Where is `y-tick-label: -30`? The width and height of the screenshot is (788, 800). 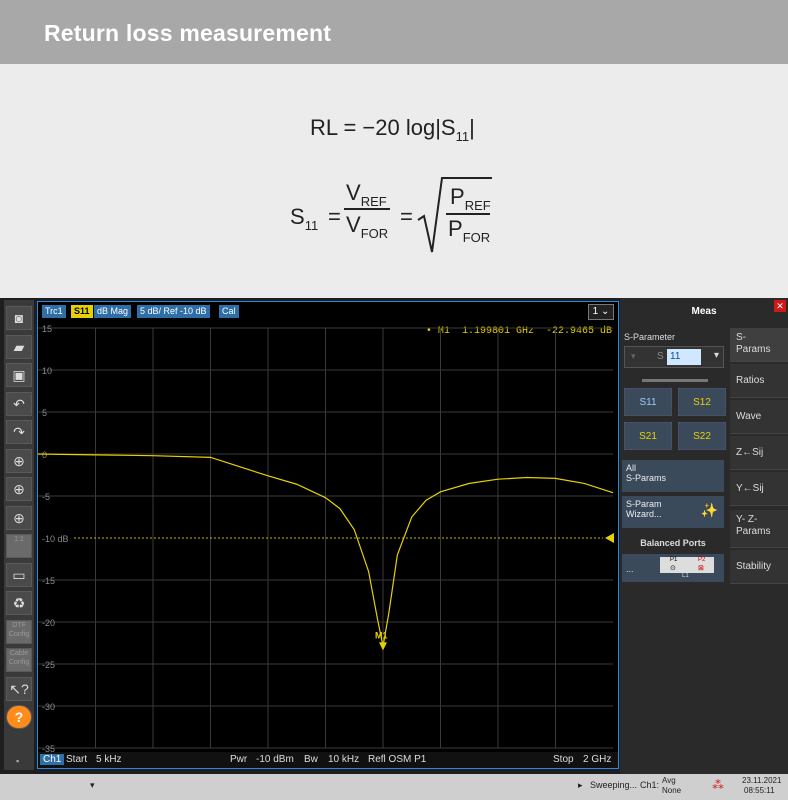 y-tick-label: -30 is located at coordinates (48, 707).